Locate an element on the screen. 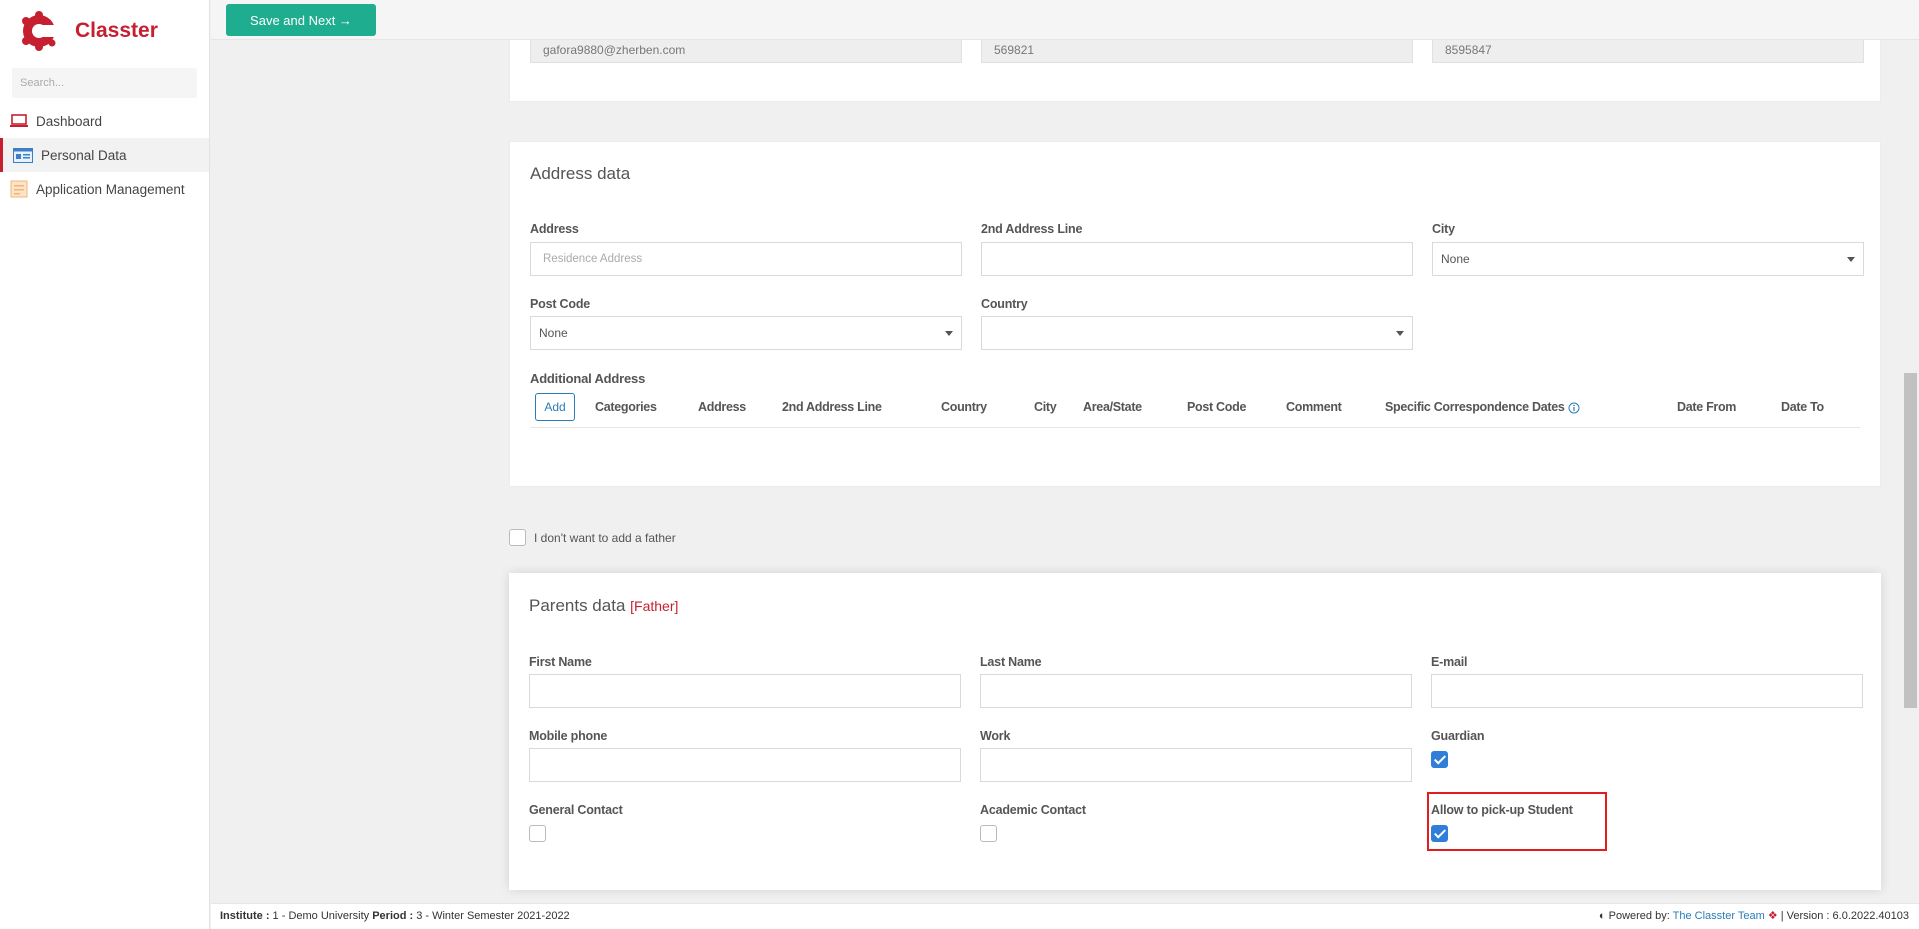  column-header-post-code: Post Code is located at coordinates (1216, 407).